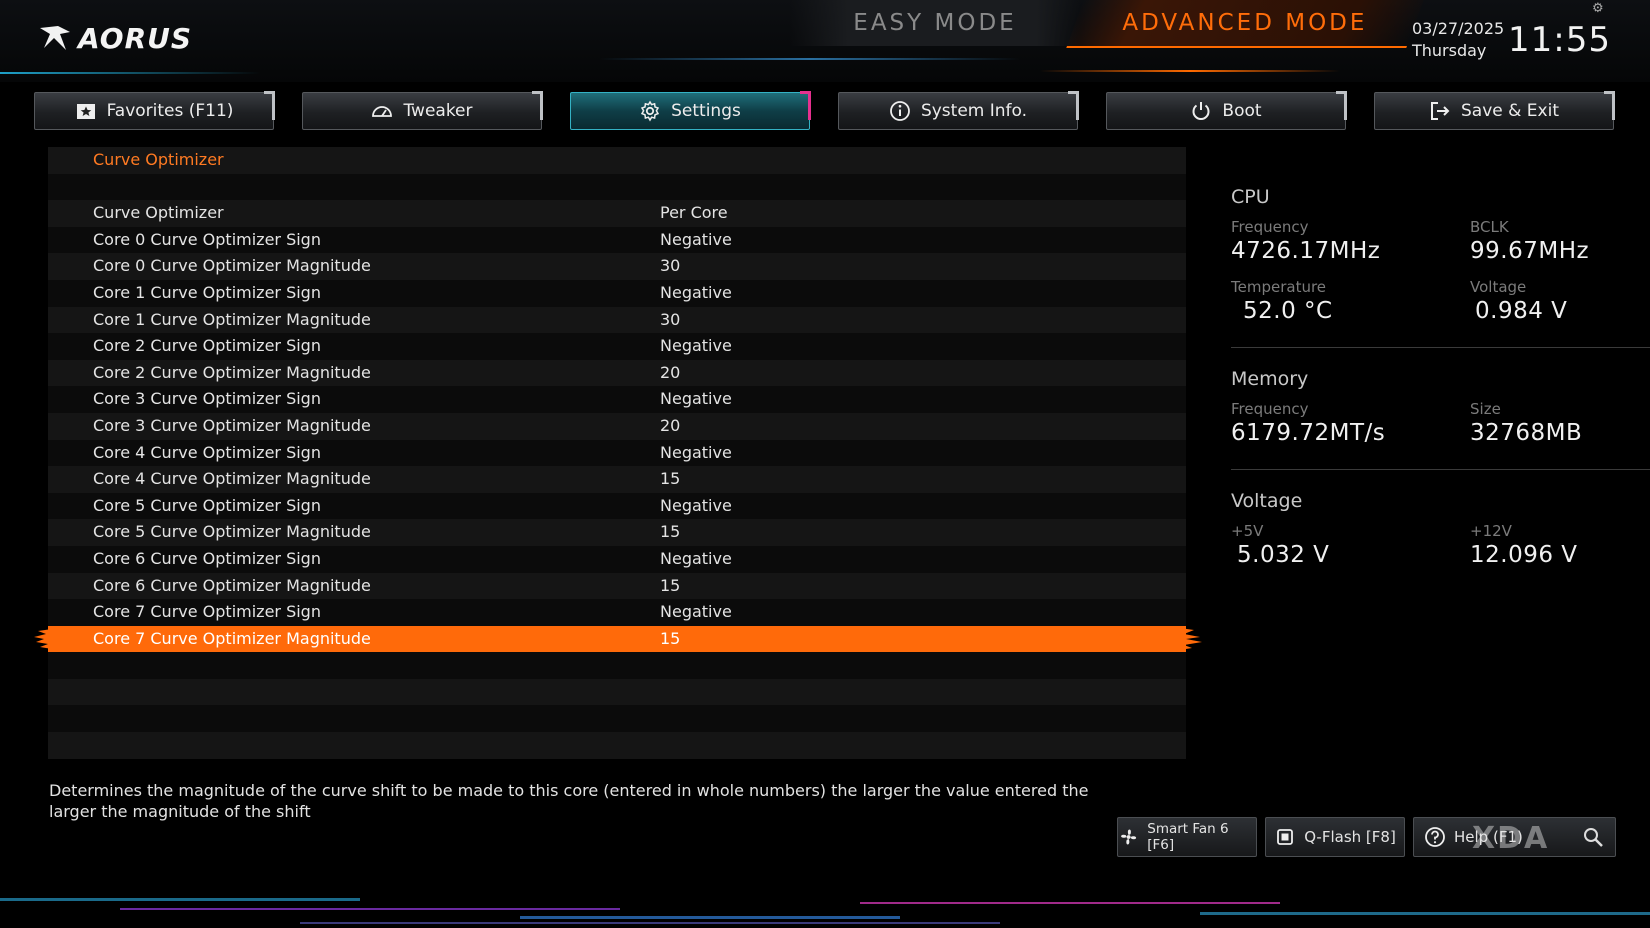  What do you see at coordinates (1270, 227) in the screenshot?
I see `cpu-frequency-label: Frequency` at bounding box center [1270, 227].